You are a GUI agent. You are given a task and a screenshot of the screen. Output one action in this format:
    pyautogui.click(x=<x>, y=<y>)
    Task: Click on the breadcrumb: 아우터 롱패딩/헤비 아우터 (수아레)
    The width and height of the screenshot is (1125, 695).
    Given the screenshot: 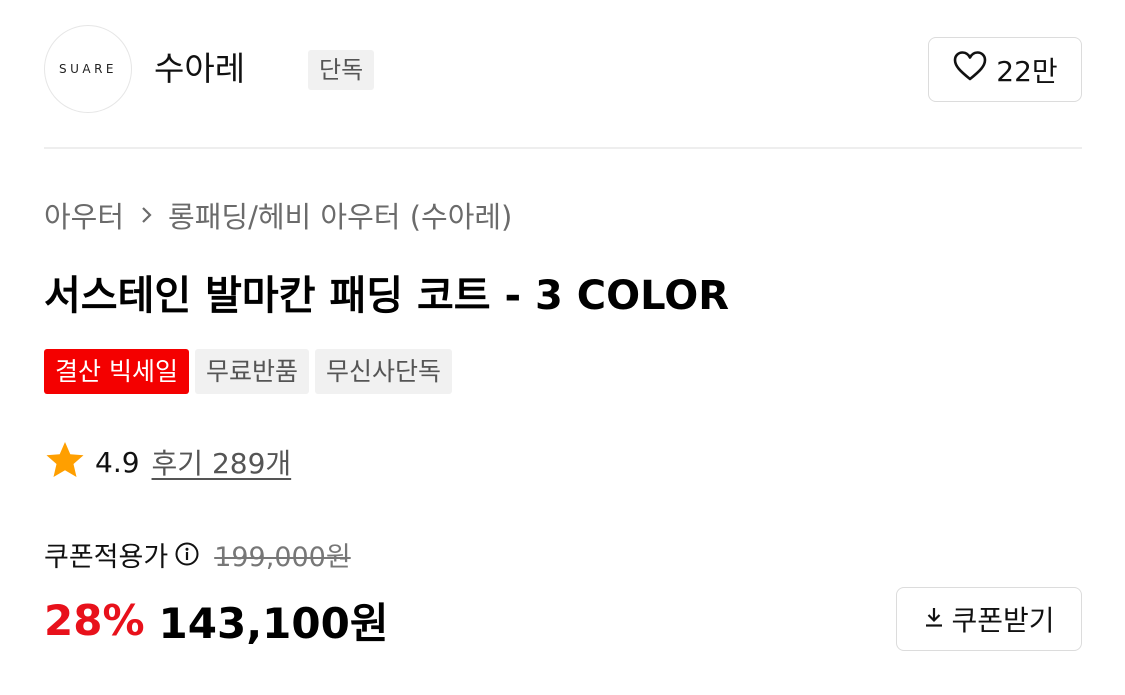 What is the action you would take?
    pyautogui.click(x=278, y=215)
    